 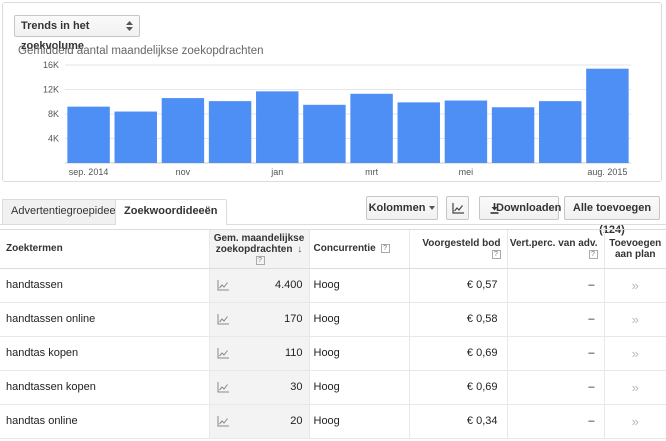 I want to click on suggested-bid-value: € 0,57, so click(x=482, y=285).